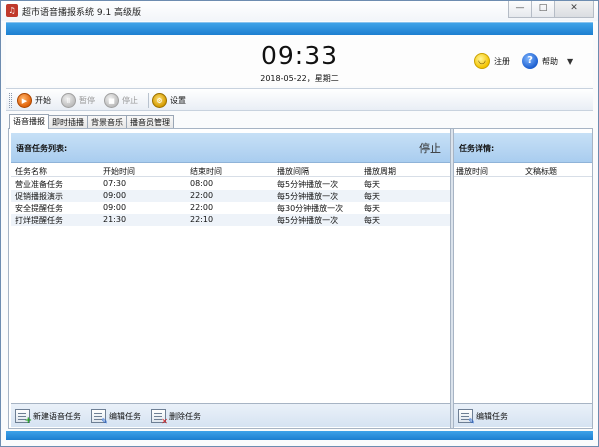 The height and width of the screenshot is (447, 599). Describe the element at coordinates (115, 183) in the screenshot. I see `start-time: 07:30` at that location.